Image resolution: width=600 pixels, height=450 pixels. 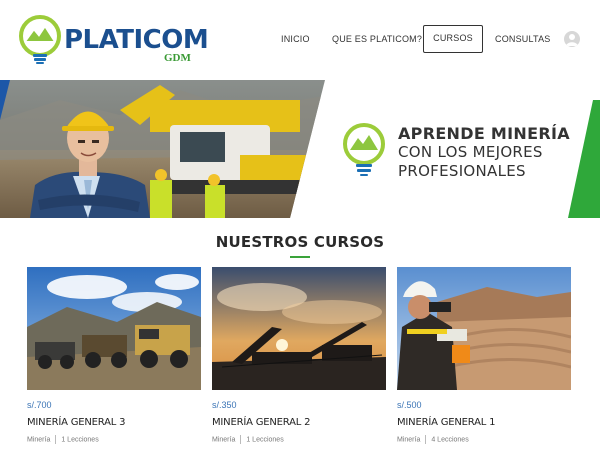 I want to click on course-title: MINERÍA GENERAL 2, so click(x=261, y=422).